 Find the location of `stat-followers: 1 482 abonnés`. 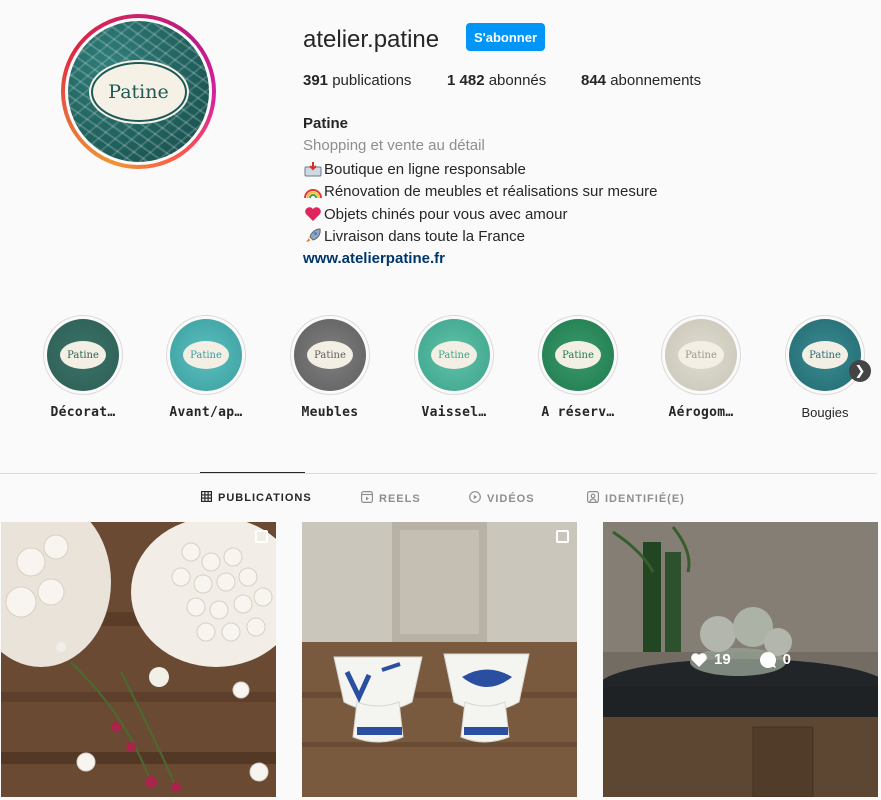

stat-followers: 1 482 abonnés is located at coordinates (496, 80).